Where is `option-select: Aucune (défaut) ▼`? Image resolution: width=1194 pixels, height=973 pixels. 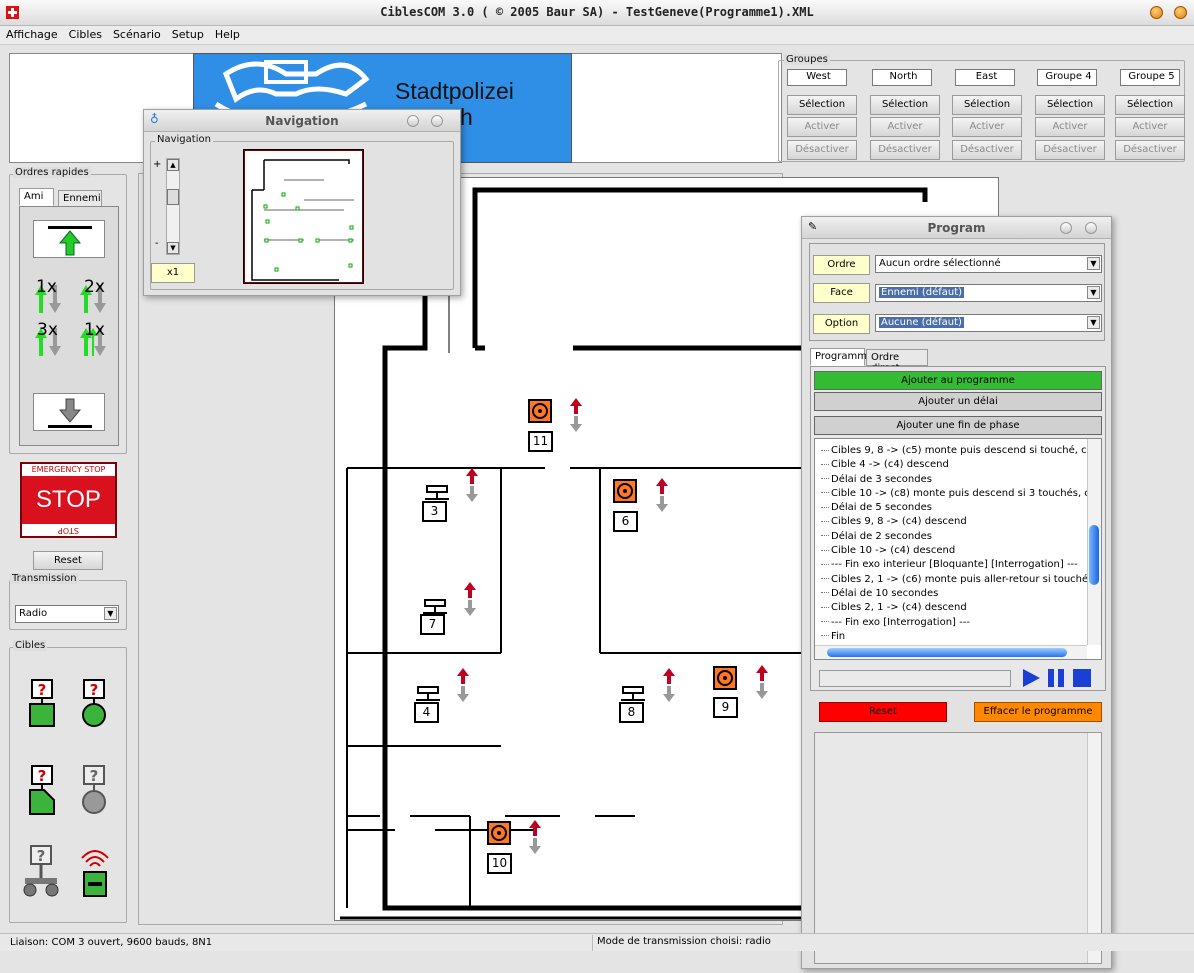
option-select: Aucune (défaut) ▼ is located at coordinates (988, 323).